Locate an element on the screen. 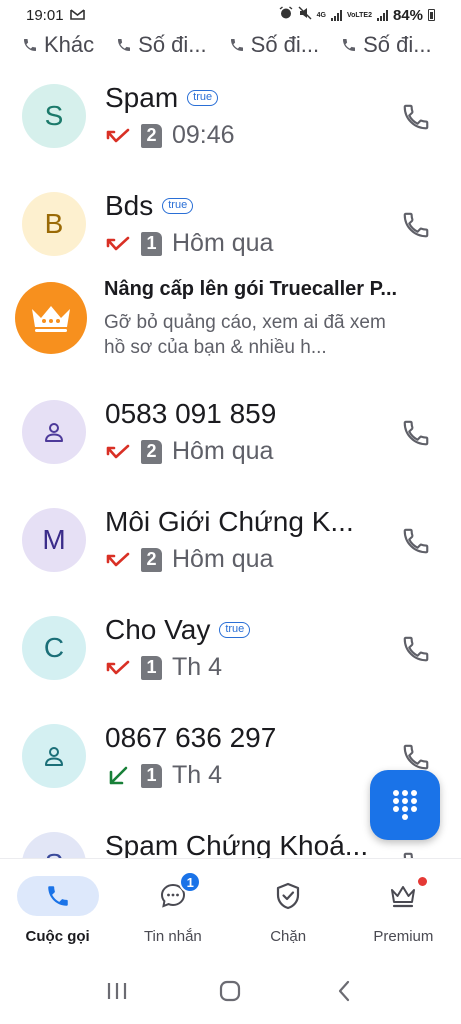  nav-calls: Cuộc gọi is located at coordinates (57, 908).